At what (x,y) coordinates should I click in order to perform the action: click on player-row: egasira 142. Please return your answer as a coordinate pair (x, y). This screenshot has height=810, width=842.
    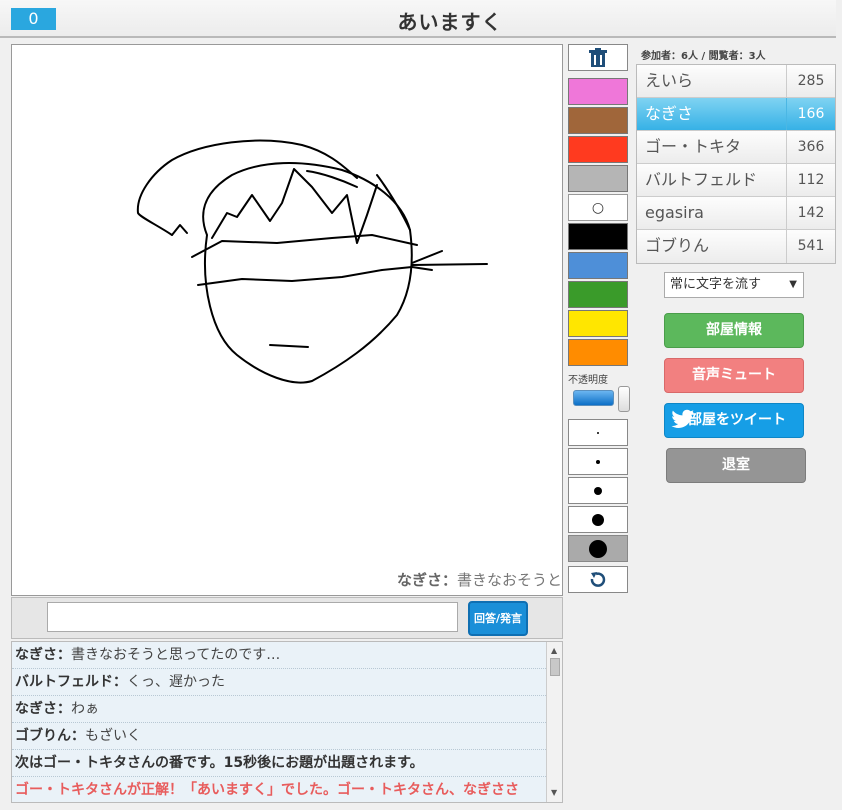
    Looking at the image, I should click on (736, 213).